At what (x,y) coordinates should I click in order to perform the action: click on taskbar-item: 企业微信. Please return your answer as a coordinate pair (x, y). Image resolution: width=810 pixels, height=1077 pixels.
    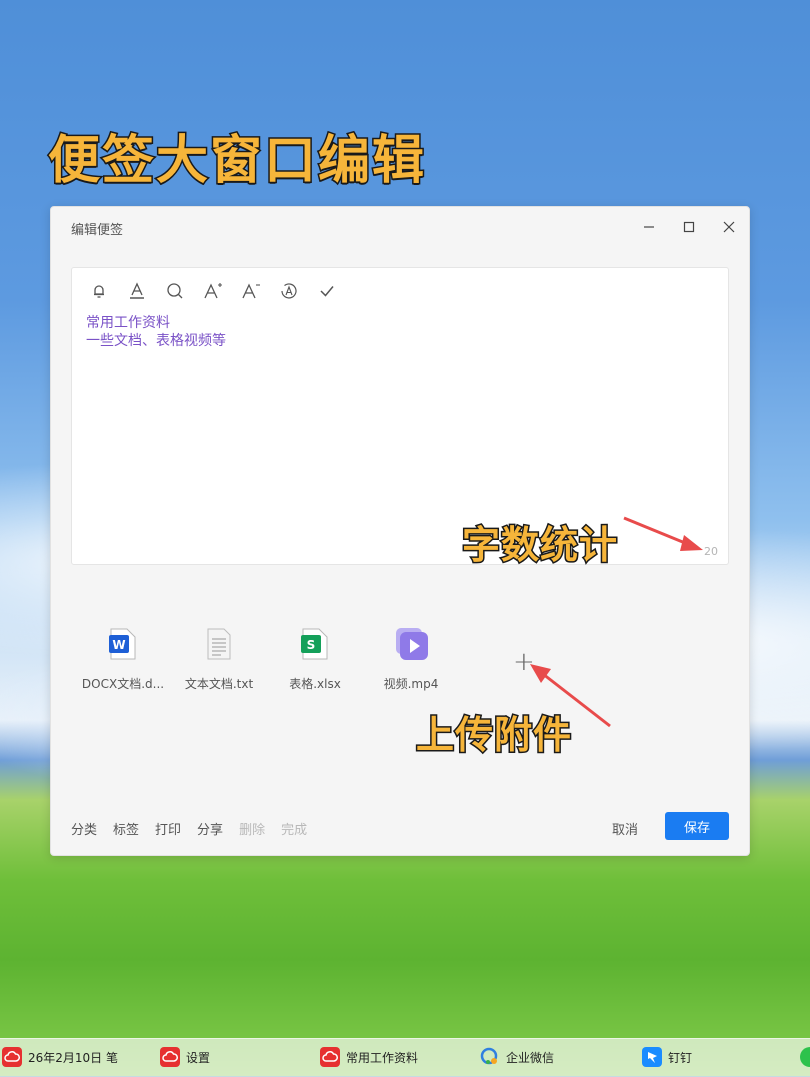
    Looking at the image, I should click on (517, 1057).